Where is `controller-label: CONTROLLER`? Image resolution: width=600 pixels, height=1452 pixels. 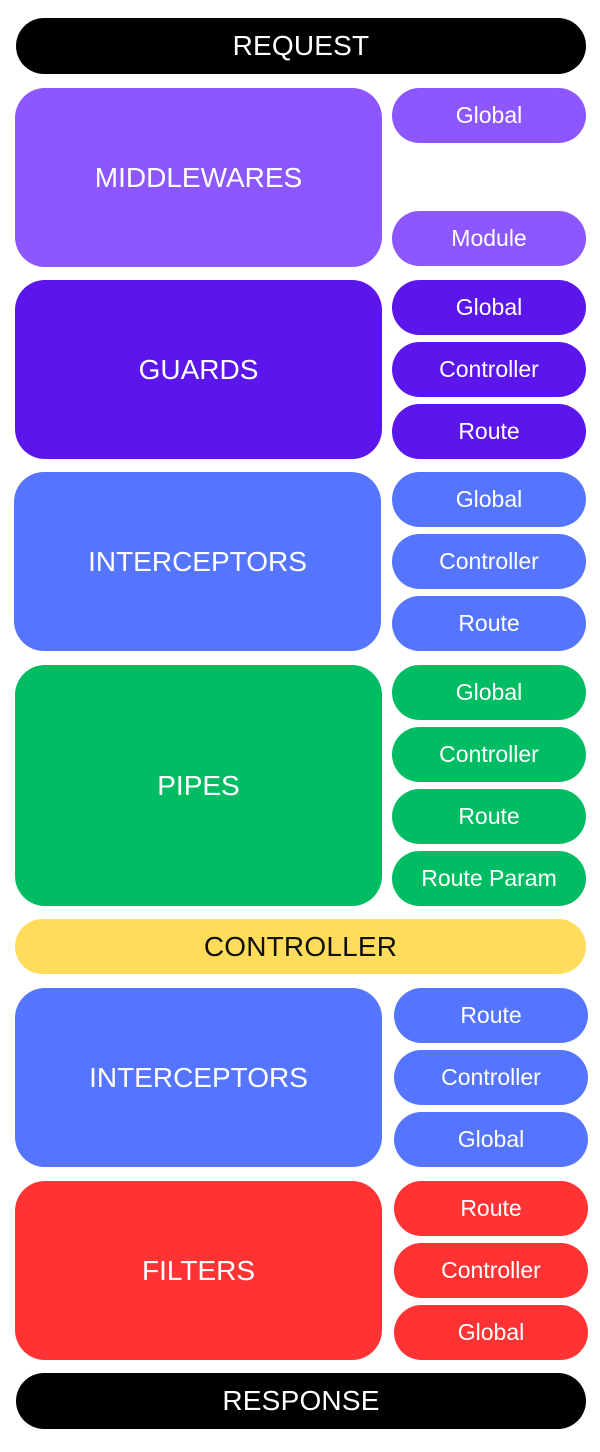 controller-label: CONTROLLER is located at coordinates (300, 946).